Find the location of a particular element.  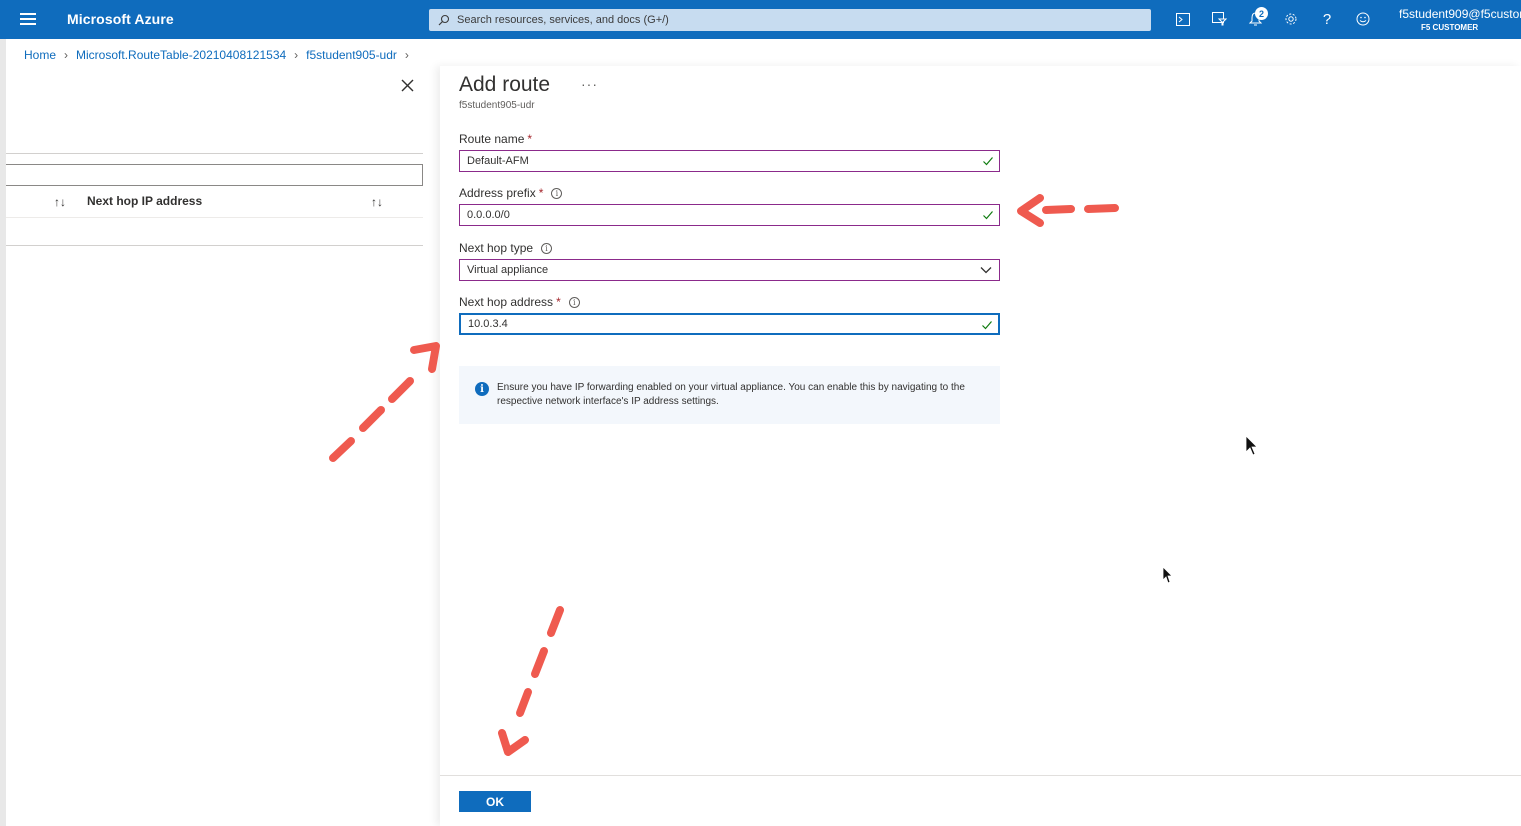

address-prefix-field is located at coordinates (729, 215).